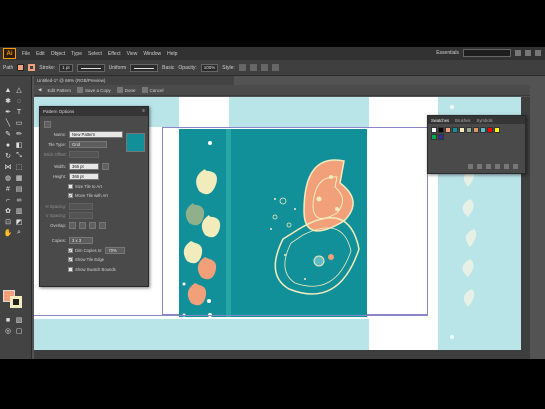 This screenshot has height=409, width=545. What do you see at coordinates (114, 54) in the screenshot?
I see `menu-effect: Effect` at bounding box center [114, 54].